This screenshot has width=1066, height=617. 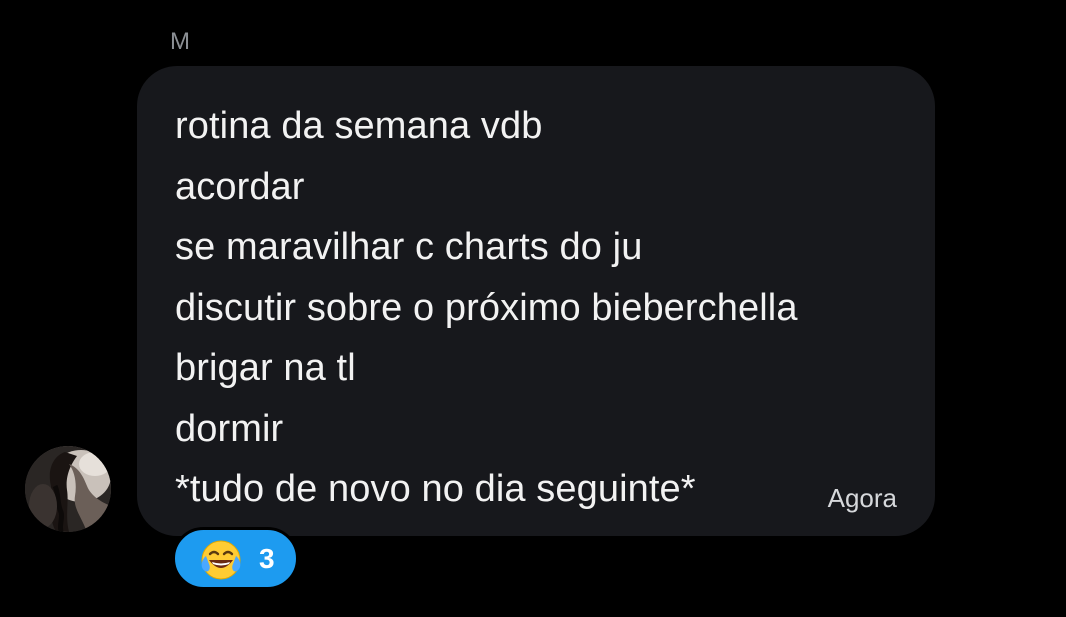 I want to click on avatar-photo, so click(x=68, y=489).